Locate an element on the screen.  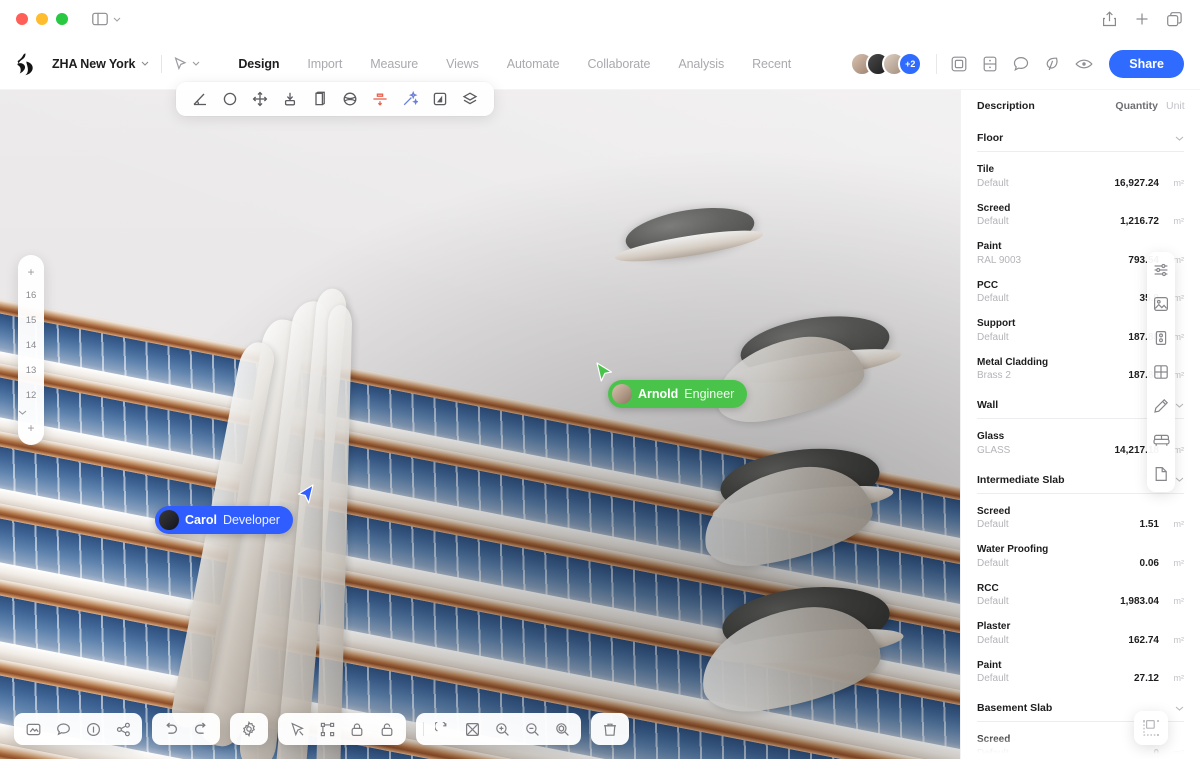
zoom-in-icon is located at coordinates (502, 729).